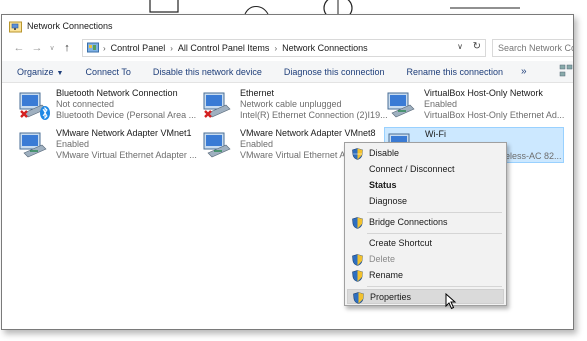  Describe the element at coordinates (124, 133) in the screenshot. I see `connection-name: VMware Network Adapter VMnet1` at that location.